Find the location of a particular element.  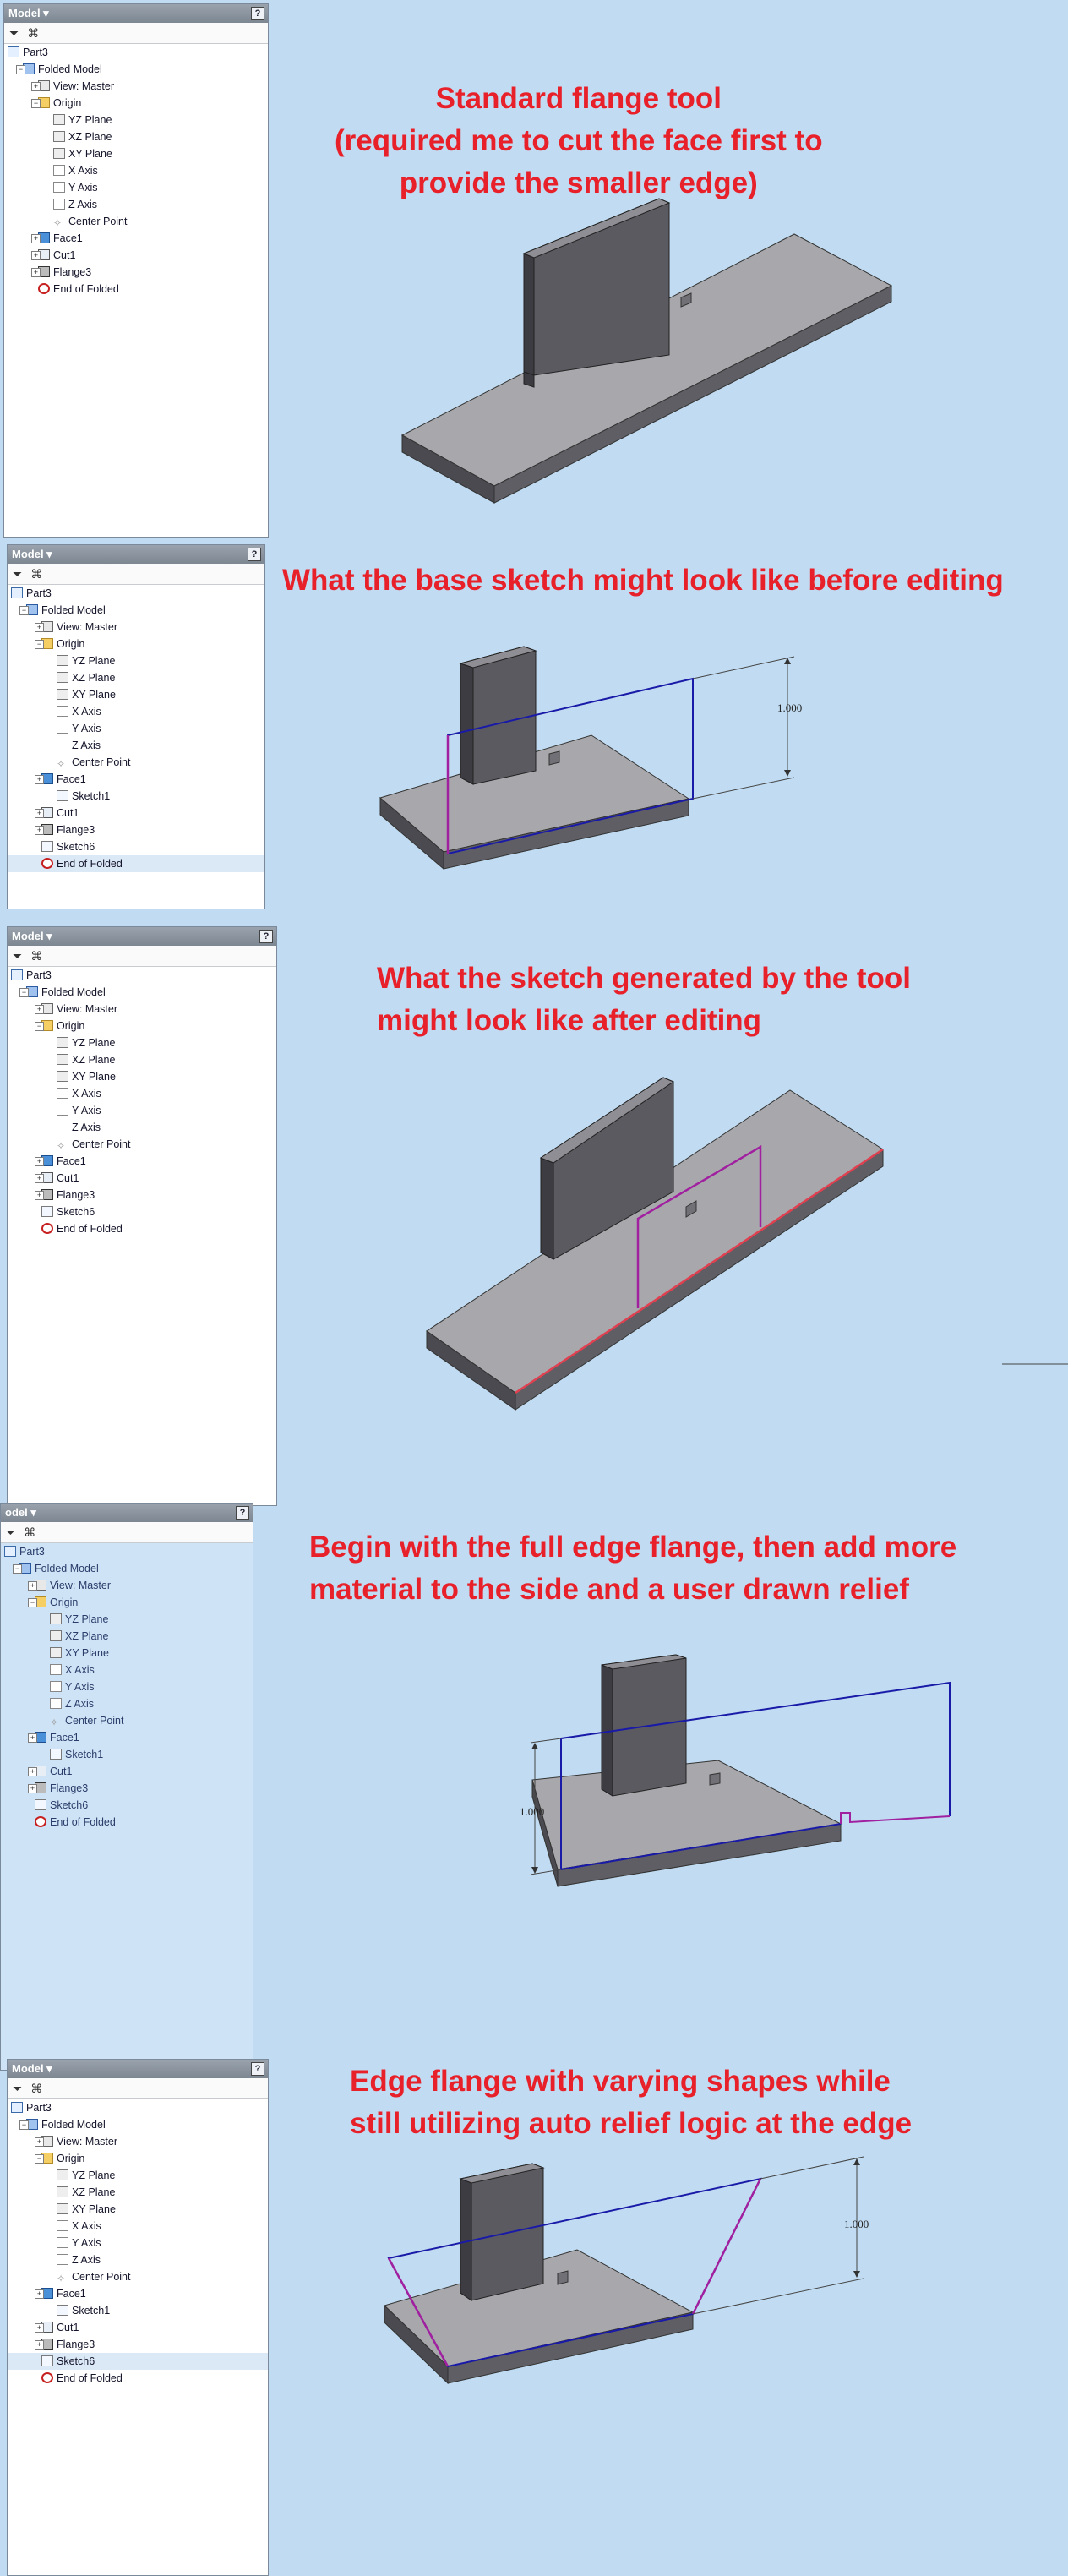

part-base-sketch: 1.000 is located at coordinates (590, 758).